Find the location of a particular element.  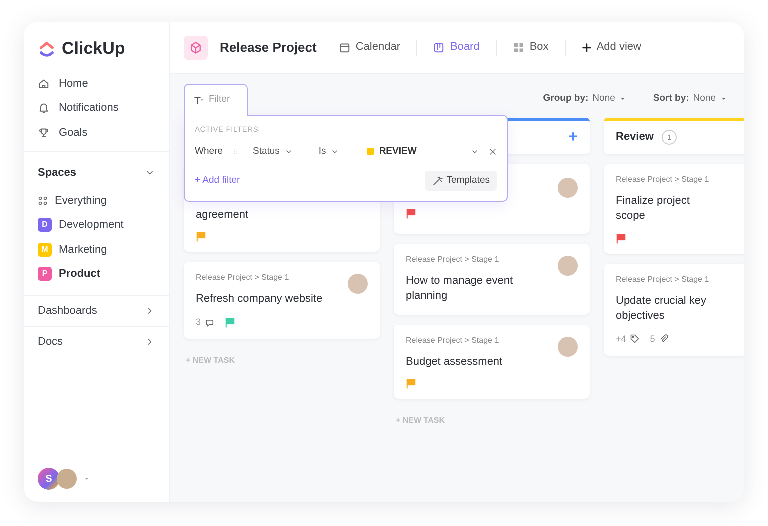

section-label: Dashboards is located at coordinates (68, 311).